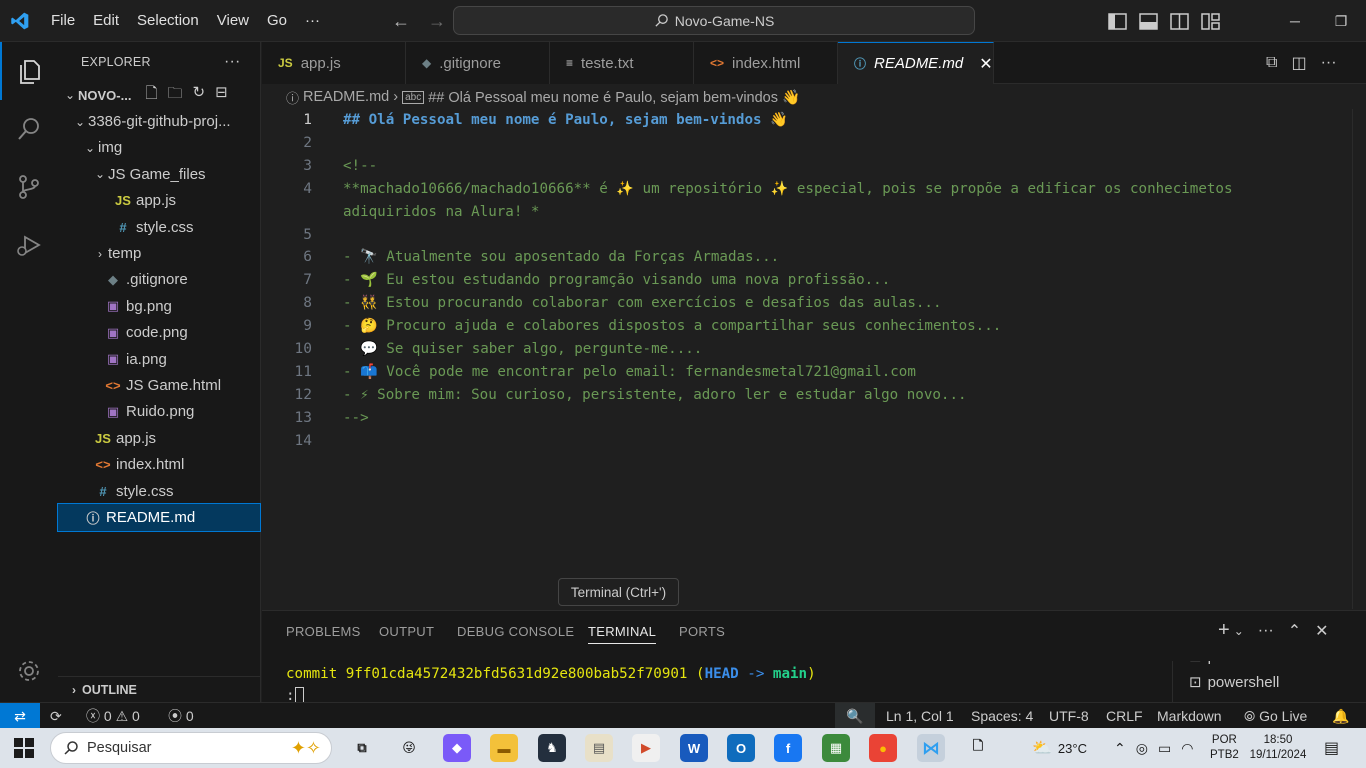  Describe the element at coordinates (232, 62) in the screenshot. I see `explorer-more-button: ···` at that location.